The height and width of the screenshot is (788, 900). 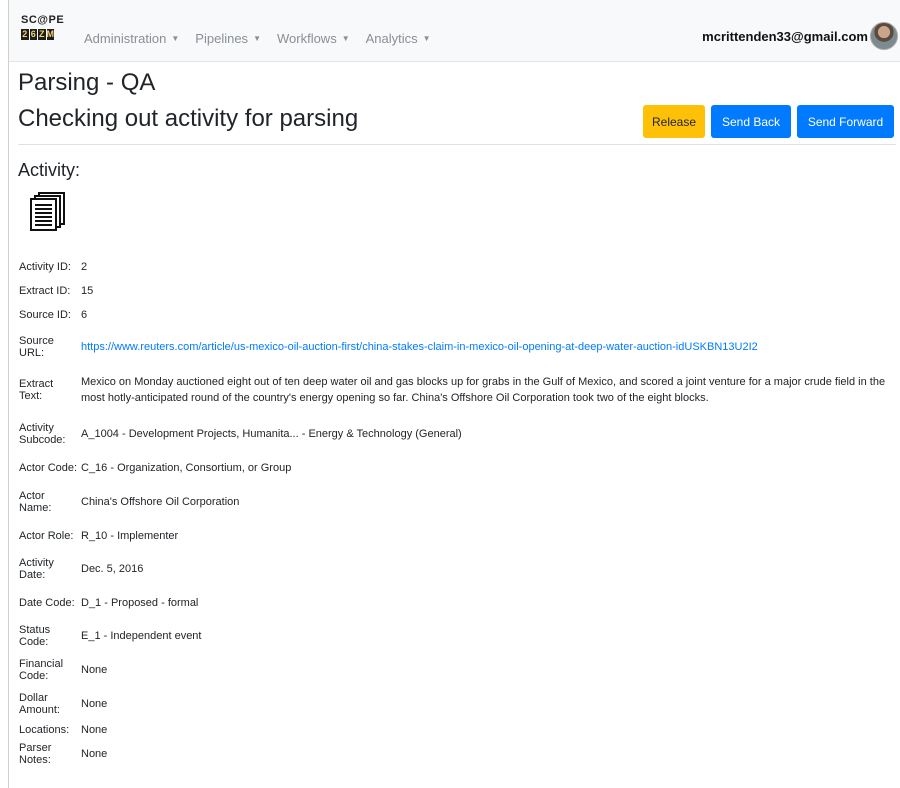 I want to click on logo-bottom-text: 2 6 Z M, so click(x=38, y=34).